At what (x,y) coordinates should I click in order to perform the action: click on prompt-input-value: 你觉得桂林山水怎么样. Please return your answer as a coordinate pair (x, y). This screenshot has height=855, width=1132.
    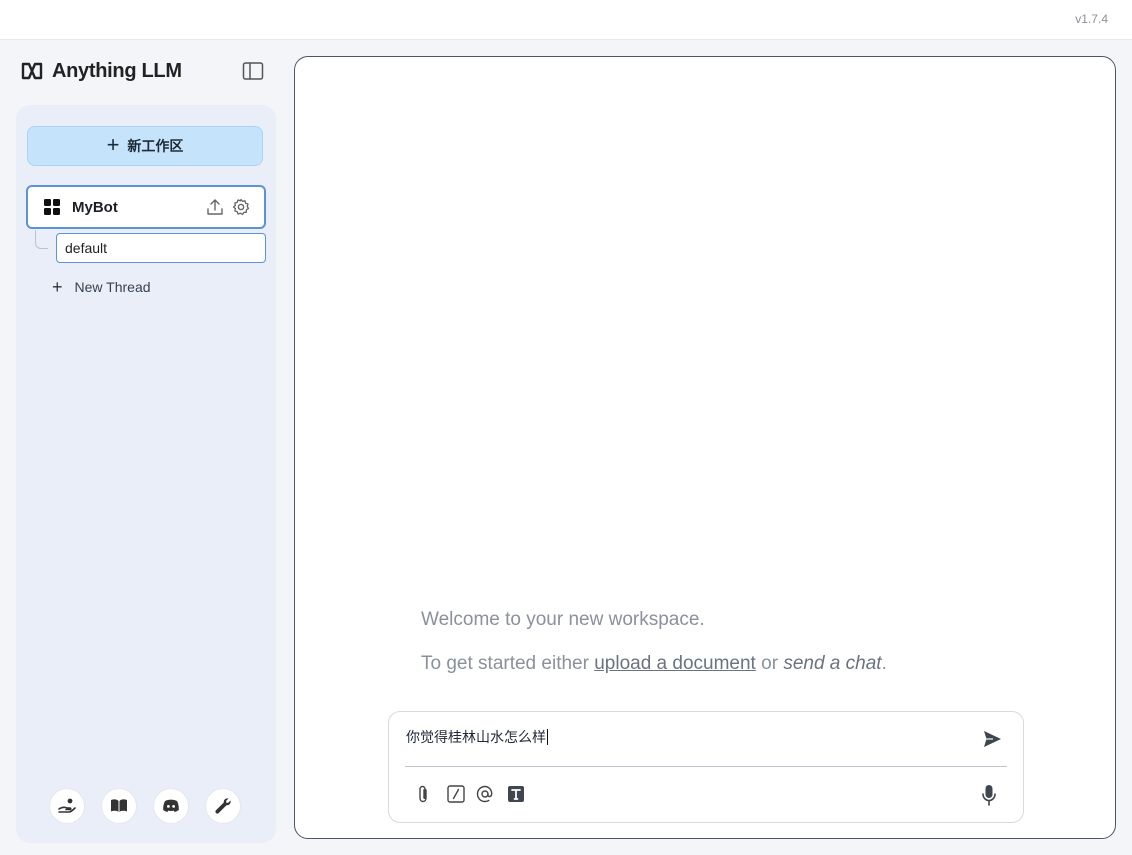
    Looking at the image, I should click on (476, 738).